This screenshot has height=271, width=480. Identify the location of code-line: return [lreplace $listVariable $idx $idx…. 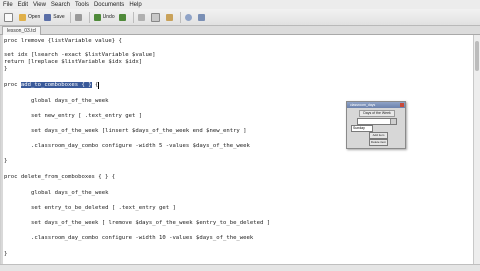
(73, 62).